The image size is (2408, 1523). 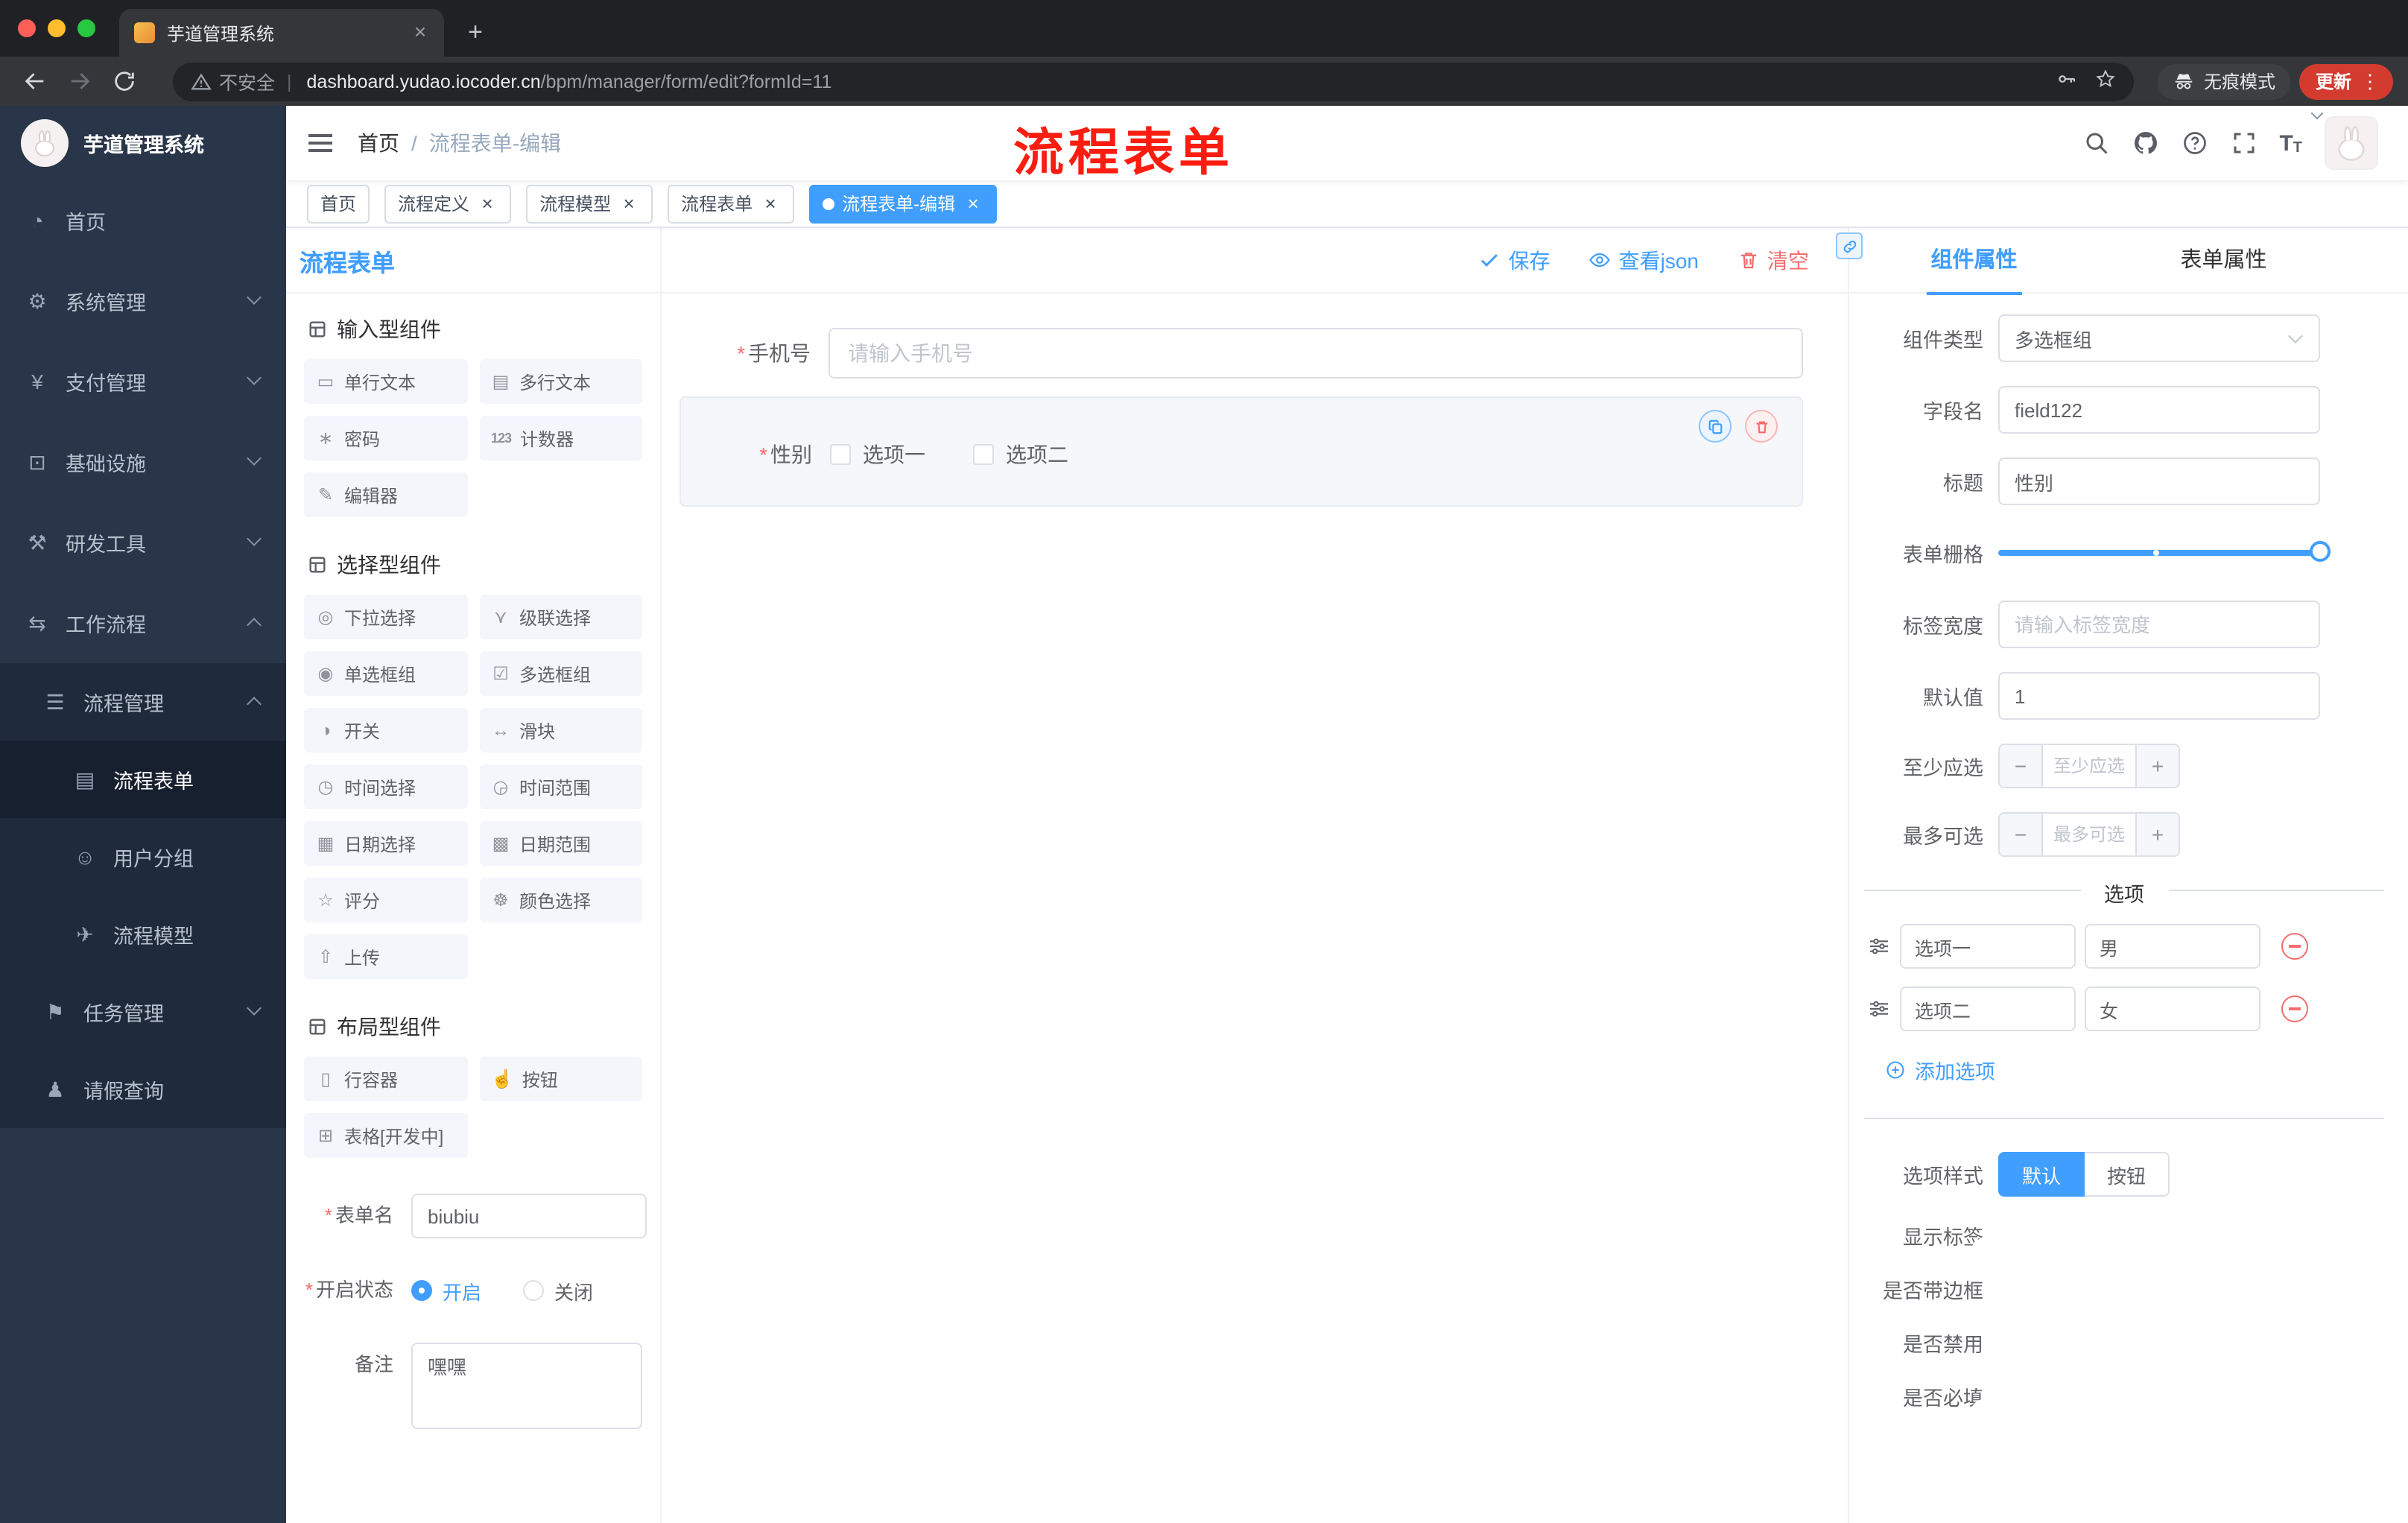 What do you see at coordinates (143, 143) in the screenshot?
I see `app-logo-row: 芋道管理系统` at bounding box center [143, 143].